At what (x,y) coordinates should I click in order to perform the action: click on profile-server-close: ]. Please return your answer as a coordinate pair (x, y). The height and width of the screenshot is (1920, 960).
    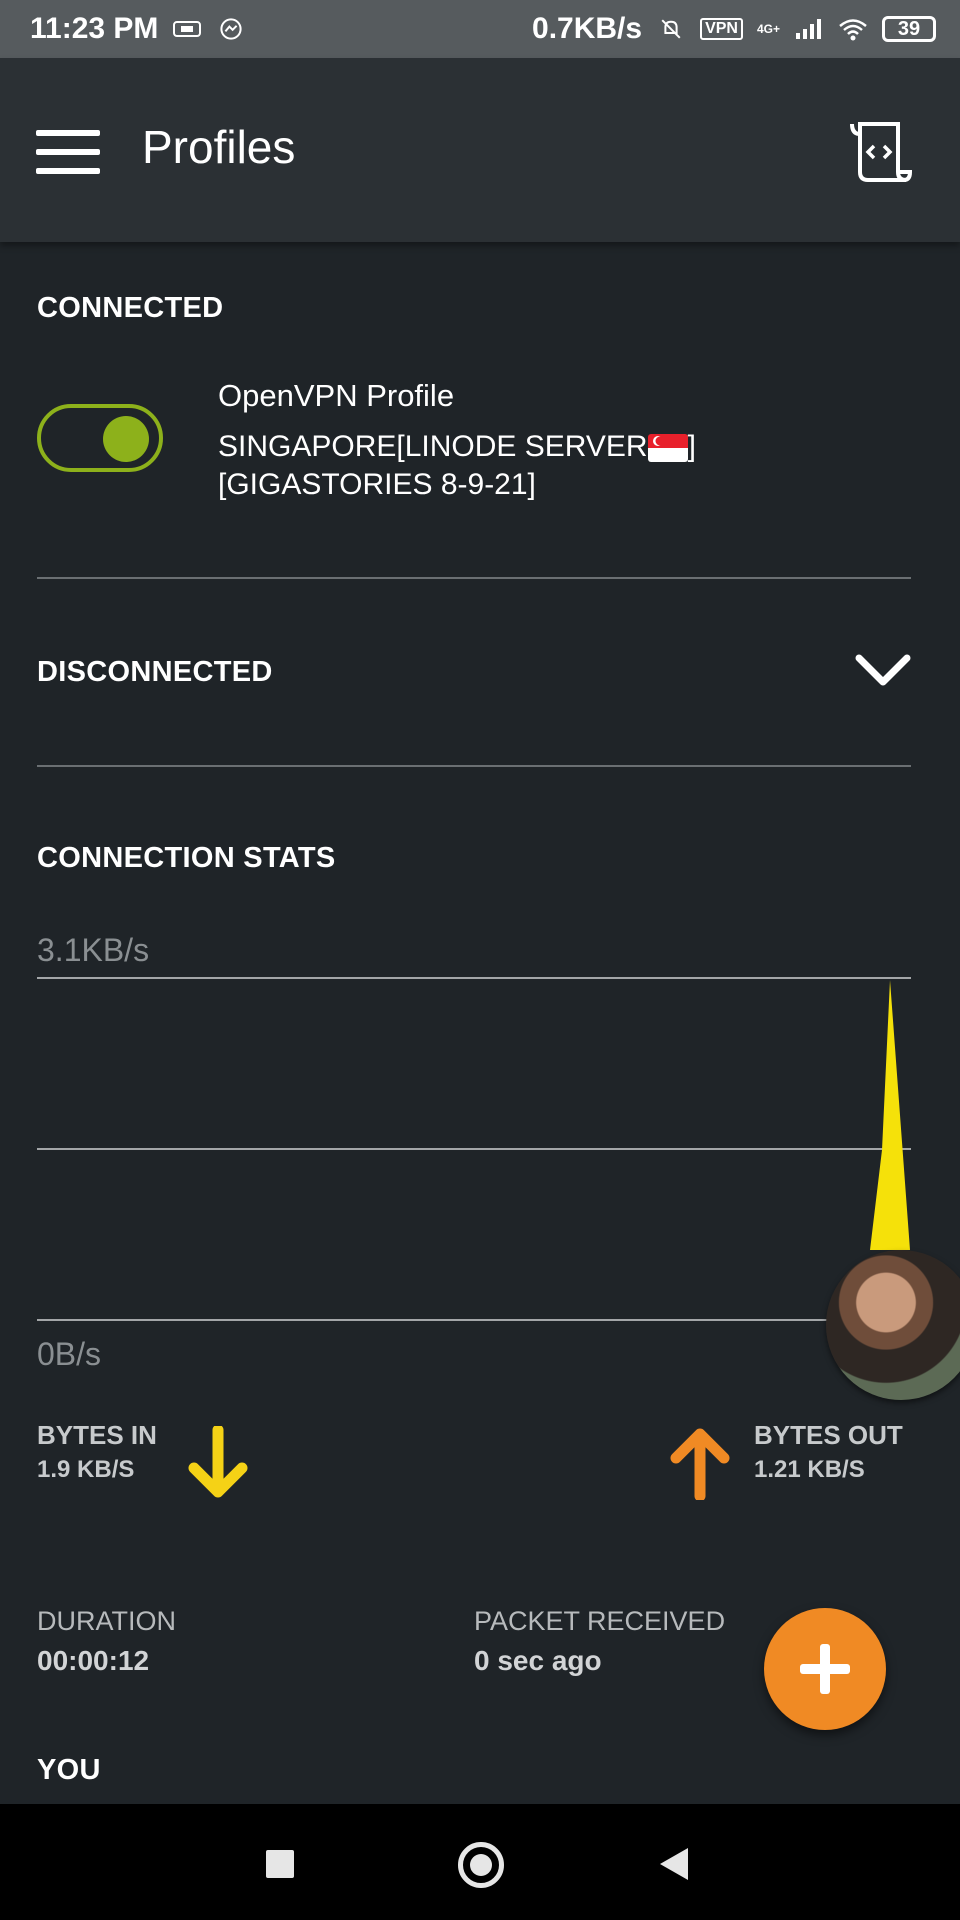
    Looking at the image, I should click on (691, 446).